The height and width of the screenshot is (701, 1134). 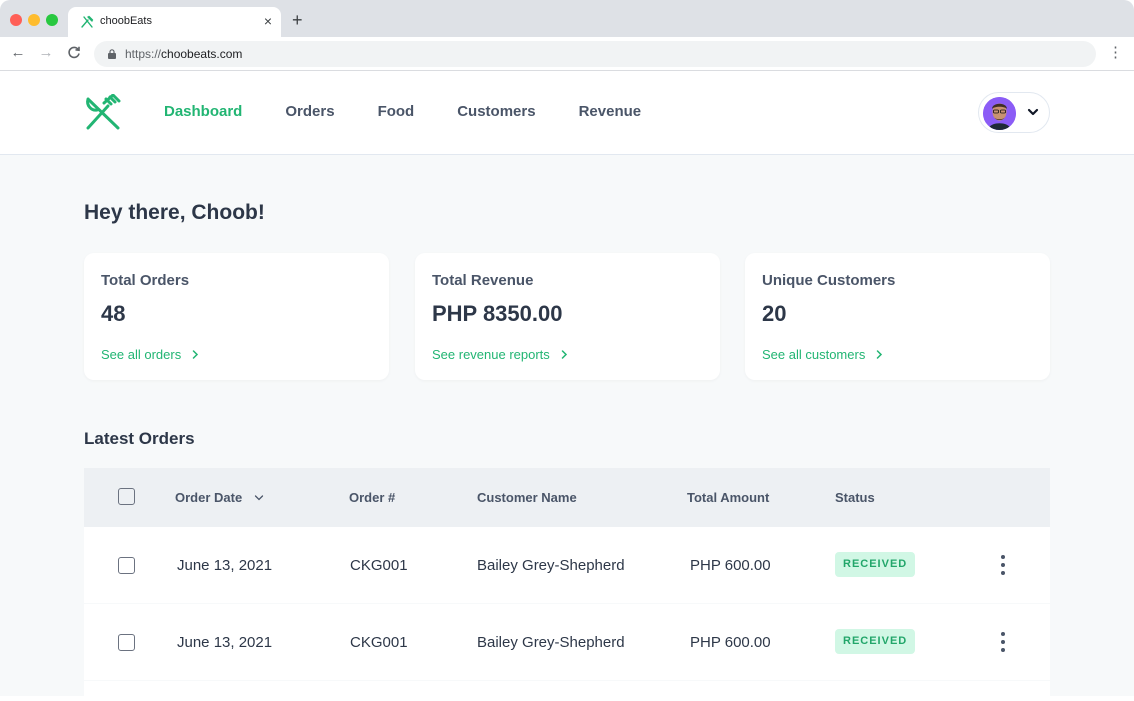 What do you see at coordinates (46, 53) in the screenshot?
I see `forward-icon: →` at bounding box center [46, 53].